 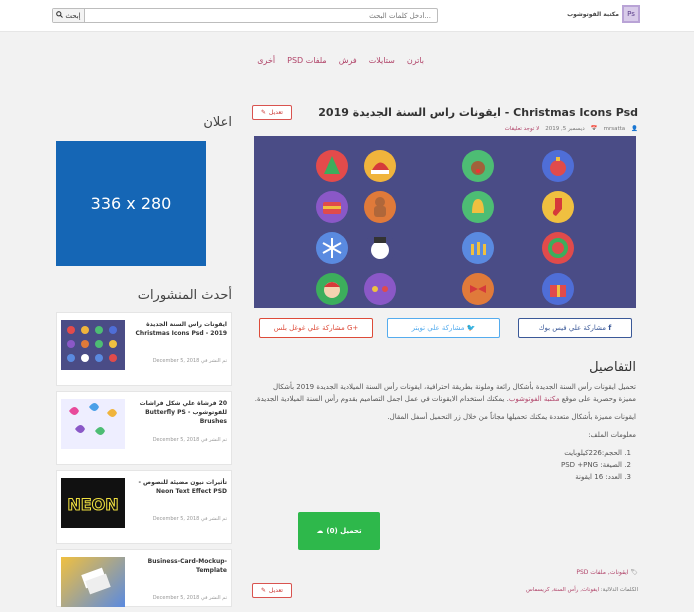 I want to click on post-thumbnail: NEON, so click(x=93, y=503).